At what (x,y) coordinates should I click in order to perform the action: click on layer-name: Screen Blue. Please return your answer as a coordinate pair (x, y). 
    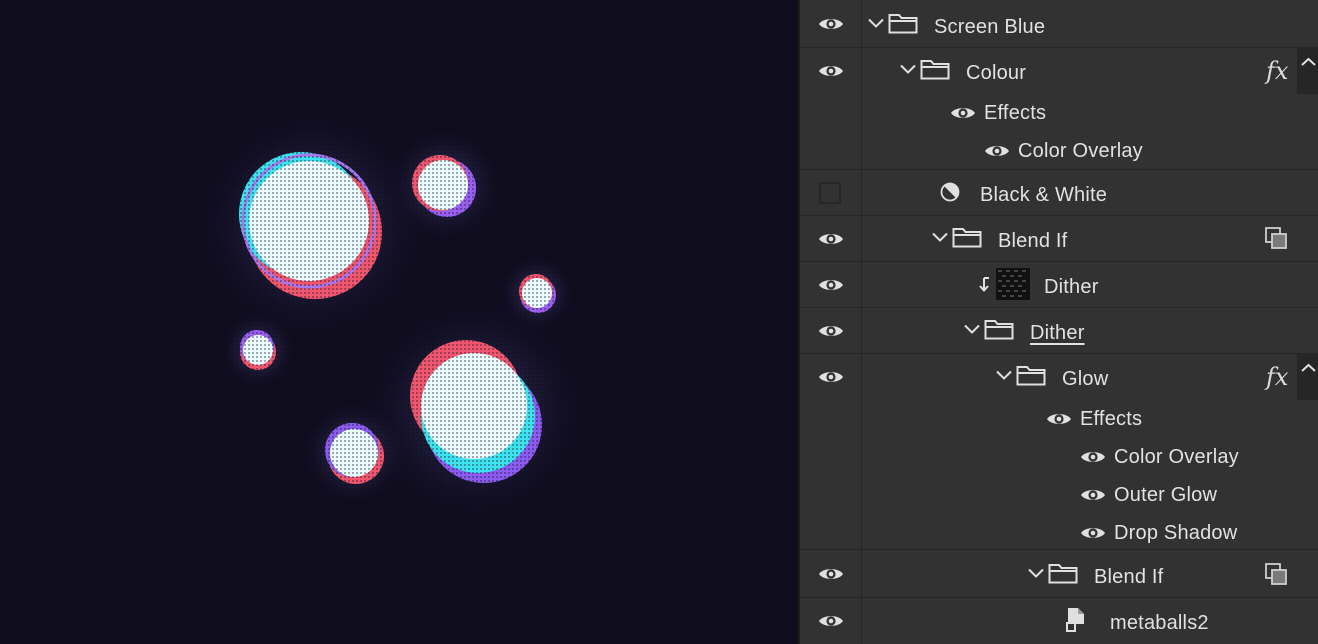
    Looking at the image, I should click on (989, 27).